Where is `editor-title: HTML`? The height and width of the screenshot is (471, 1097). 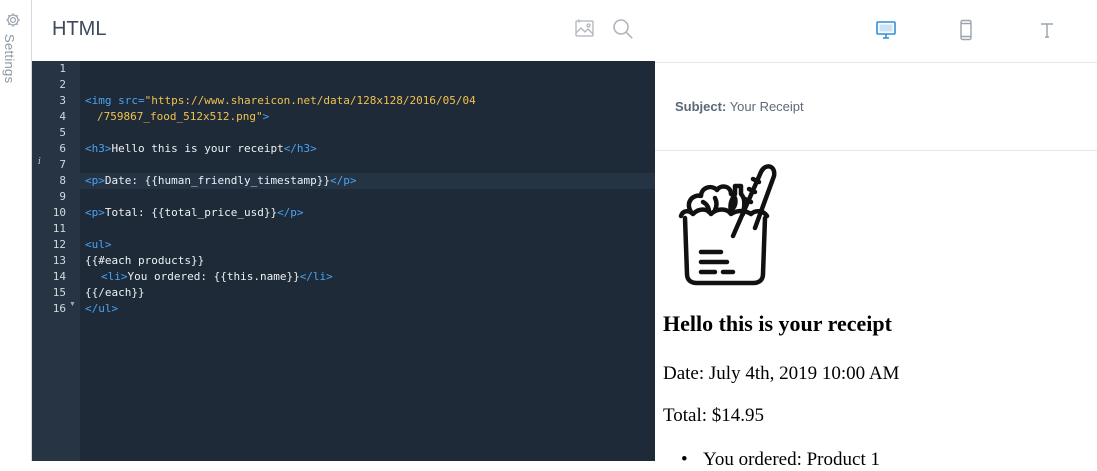
editor-title: HTML is located at coordinates (79, 29).